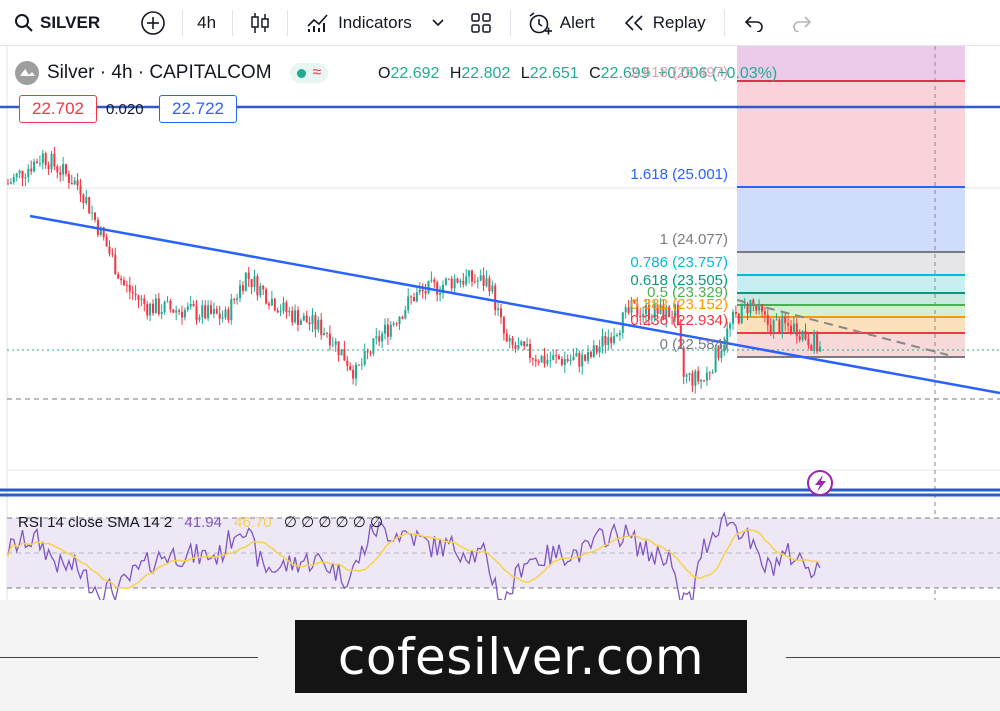  What do you see at coordinates (438, 23) in the screenshot?
I see `indicators-dropdown` at bounding box center [438, 23].